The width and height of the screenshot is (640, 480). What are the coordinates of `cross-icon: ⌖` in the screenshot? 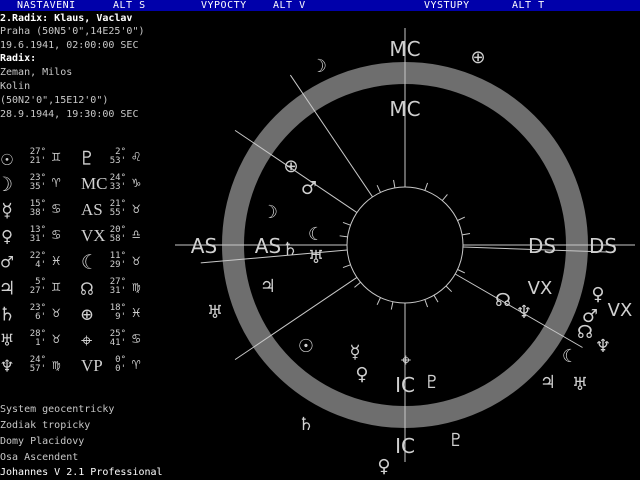 It's located at (406, 360).